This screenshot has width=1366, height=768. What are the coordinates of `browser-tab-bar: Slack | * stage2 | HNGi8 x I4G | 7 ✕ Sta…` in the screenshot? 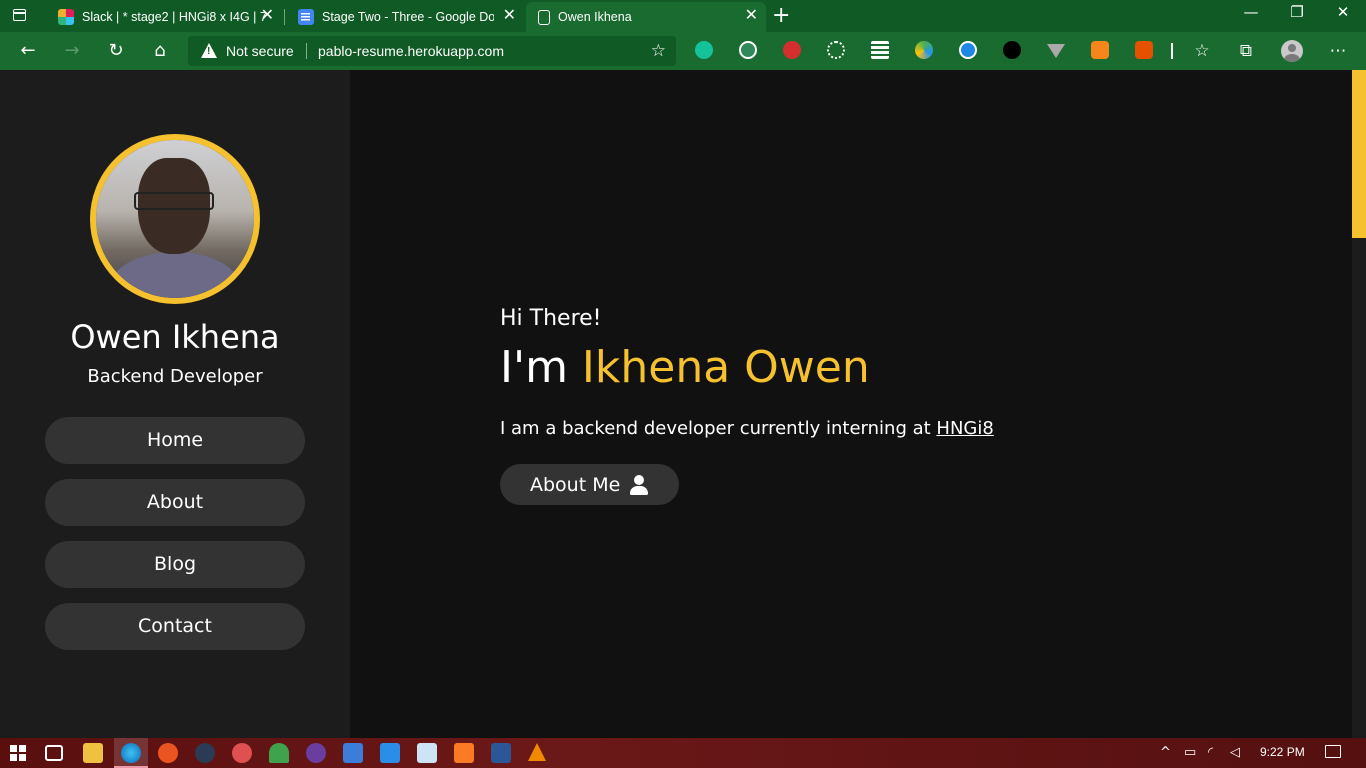 It's located at (683, 16).